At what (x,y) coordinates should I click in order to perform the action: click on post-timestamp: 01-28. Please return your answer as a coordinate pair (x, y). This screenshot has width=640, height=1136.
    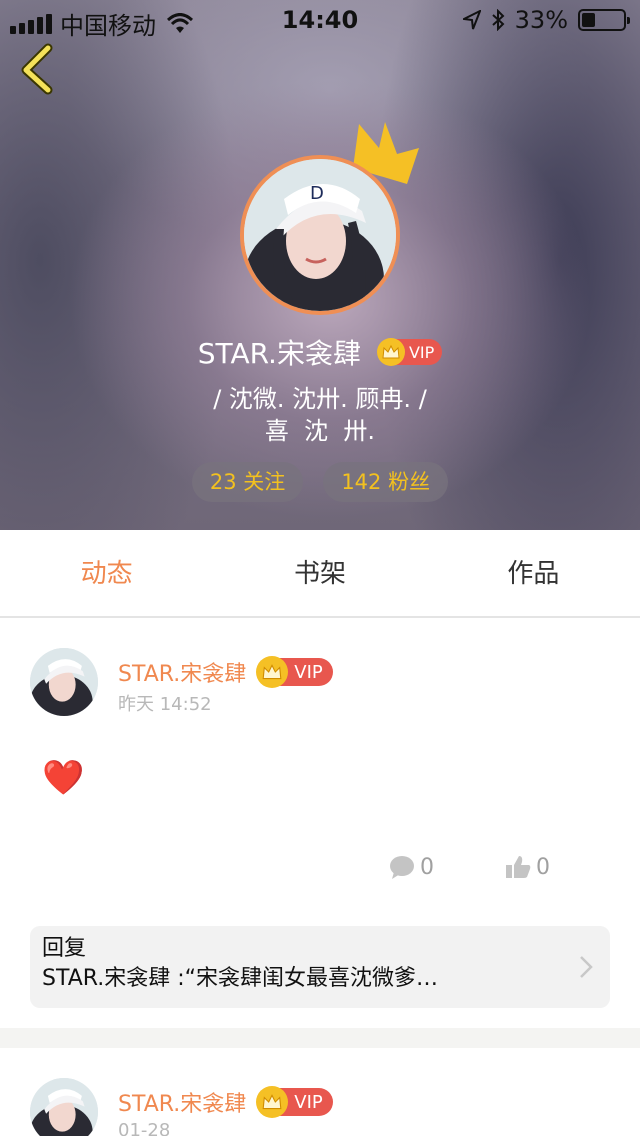
    Looking at the image, I should click on (144, 1128).